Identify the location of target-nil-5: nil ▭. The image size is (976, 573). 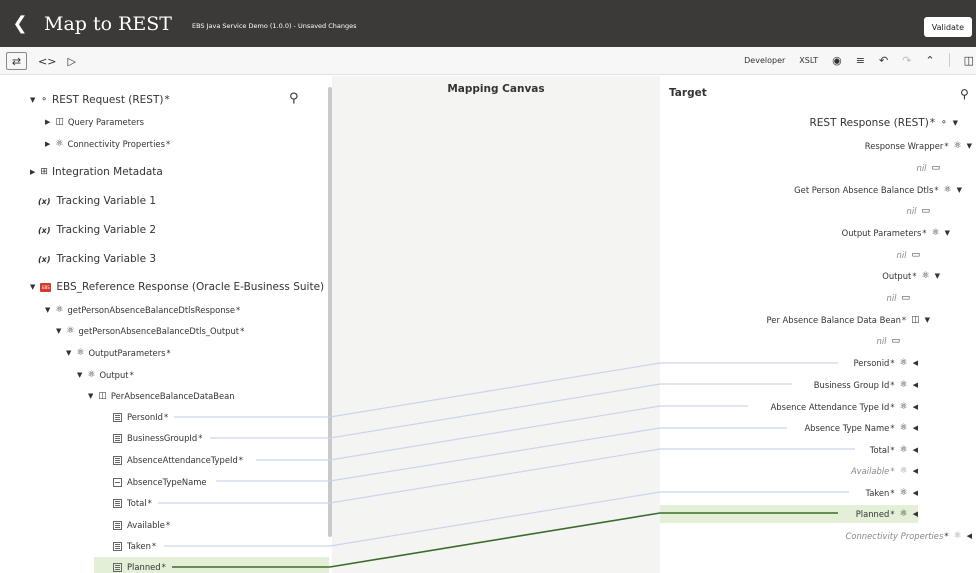
(888, 341).